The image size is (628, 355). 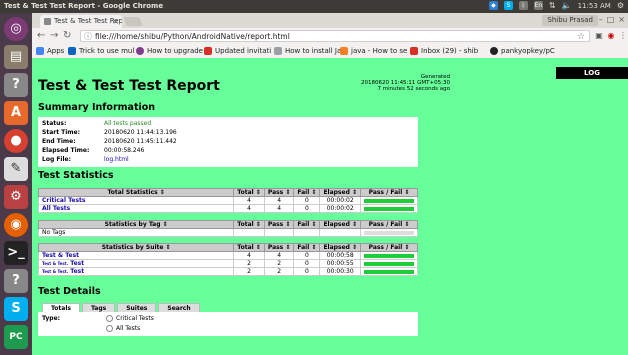 What do you see at coordinates (16, 184) in the screenshot?
I see `launcher: ◎ ▤ ? A ● ✎ ⚙ ◉ >_ ? S PC` at bounding box center [16, 184].